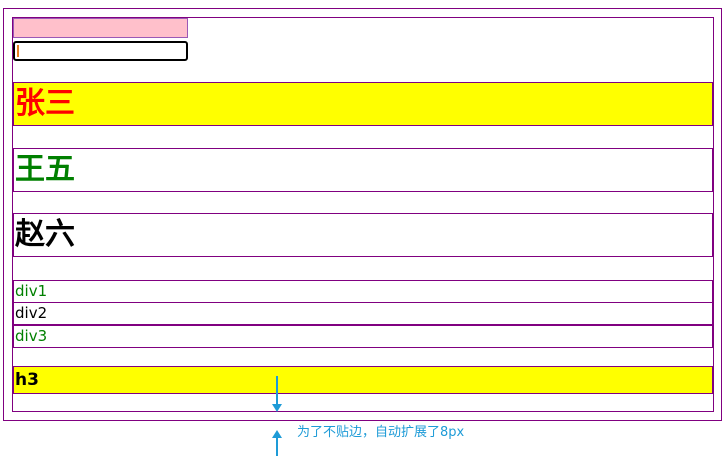 The image size is (727, 464). I want to click on annotation-note: 为了不贴边，自动扩展了8px, so click(381, 432).